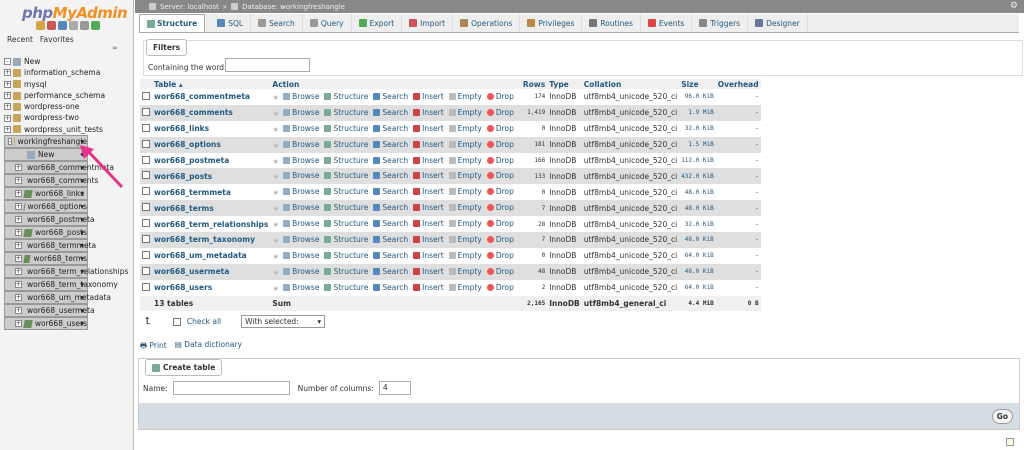 Image resolution: width=1024 pixels, height=450 pixels. I want to click on nav-table: + wor668_terms, so click(46, 259).